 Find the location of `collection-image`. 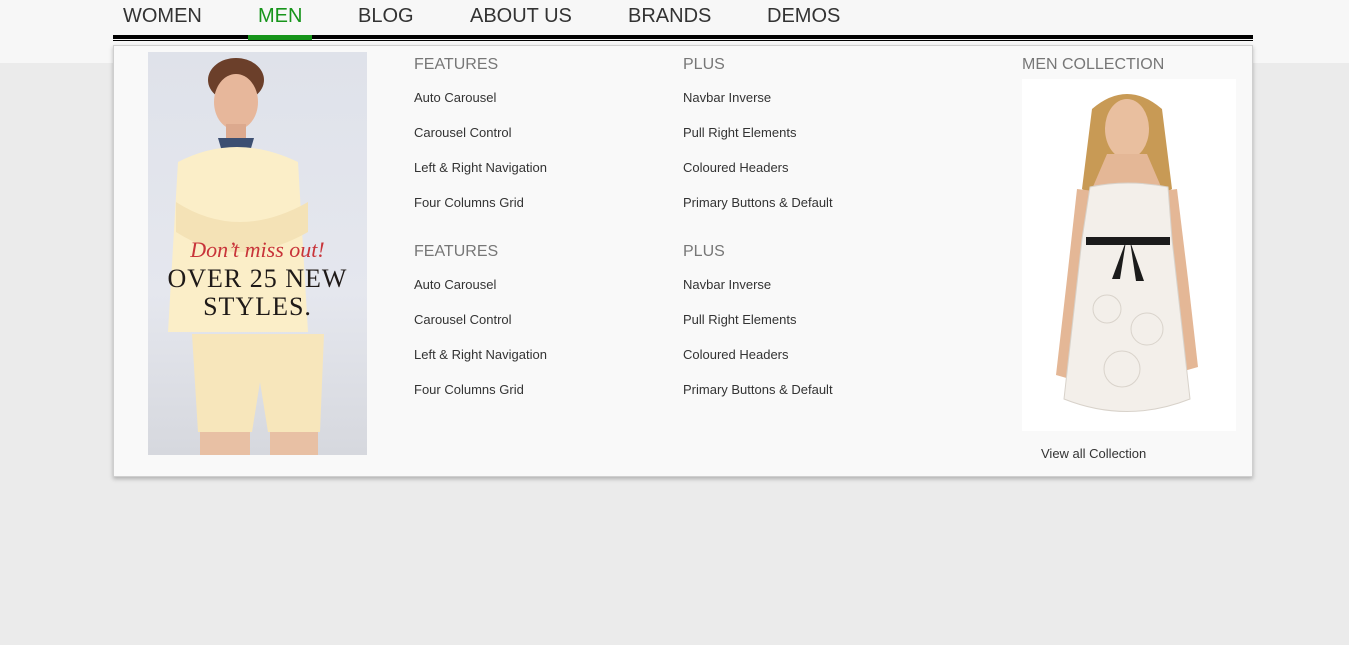

collection-image is located at coordinates (1129, 255).